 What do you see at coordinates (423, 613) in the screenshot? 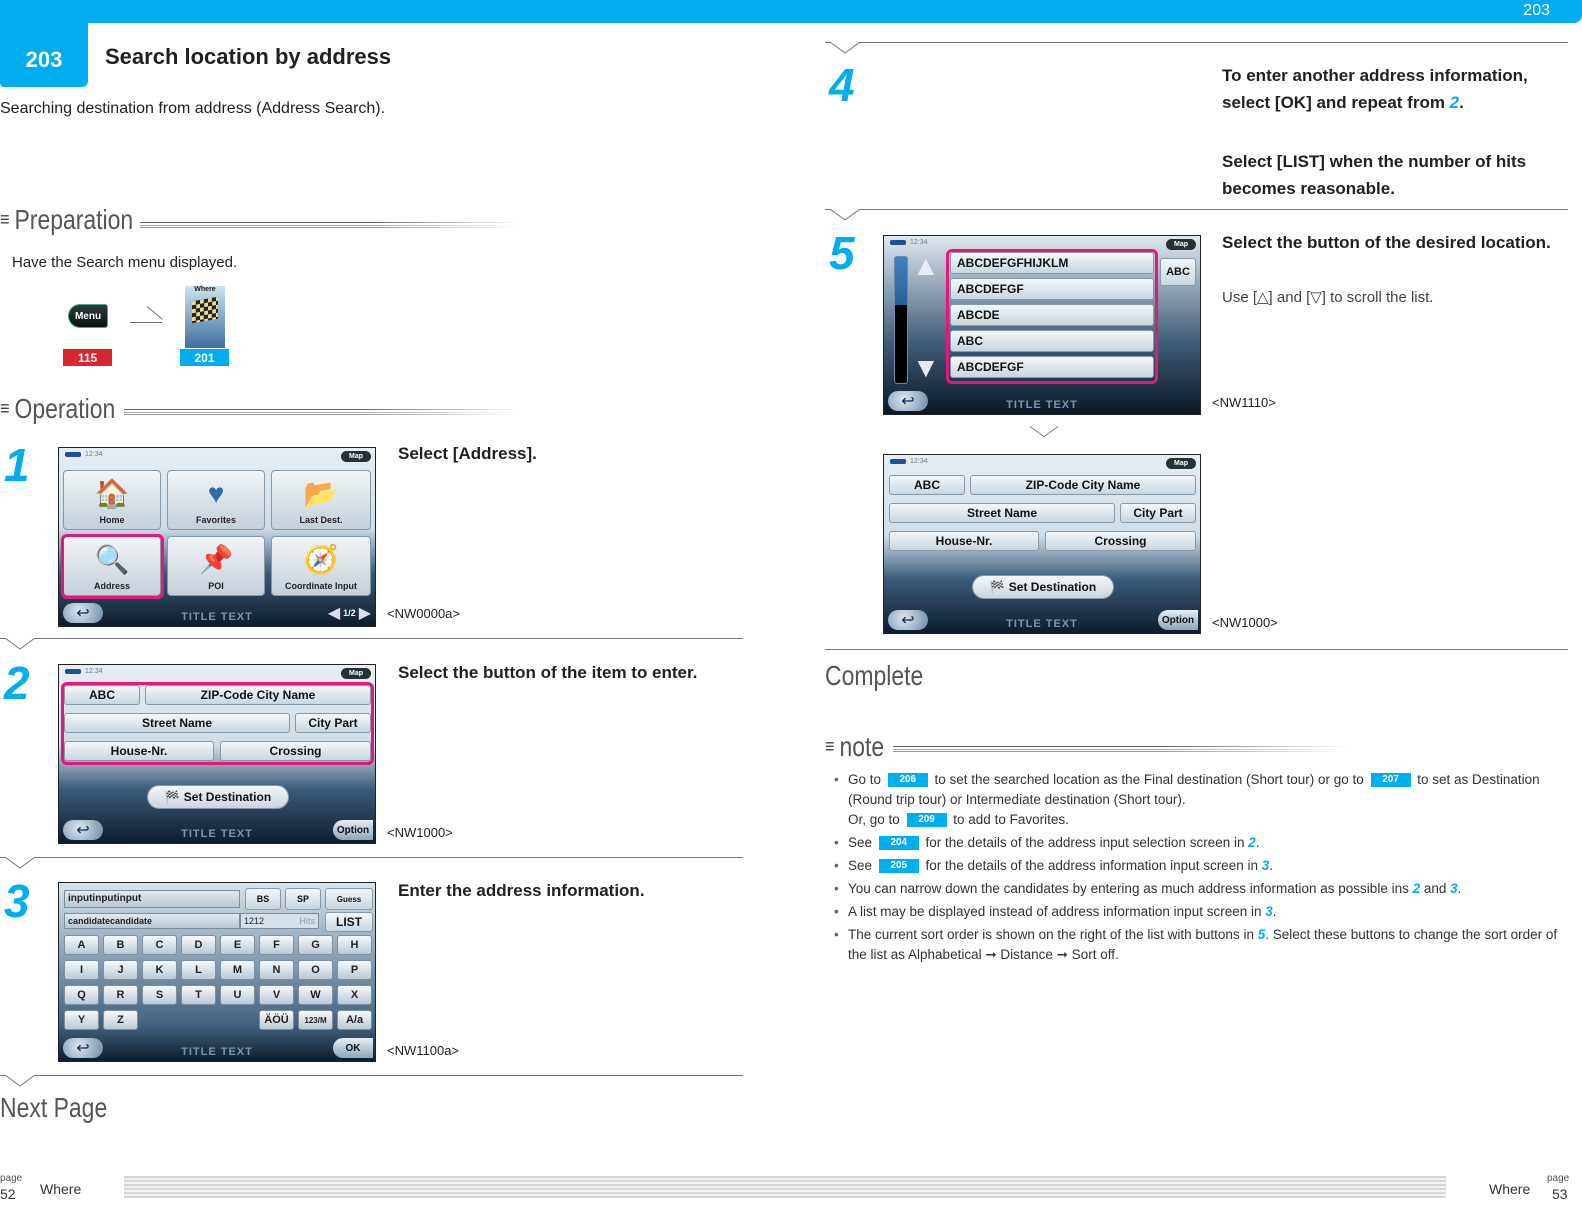
I see `step-1-caption: <NW0000a>` at bounding box center [423, 613].